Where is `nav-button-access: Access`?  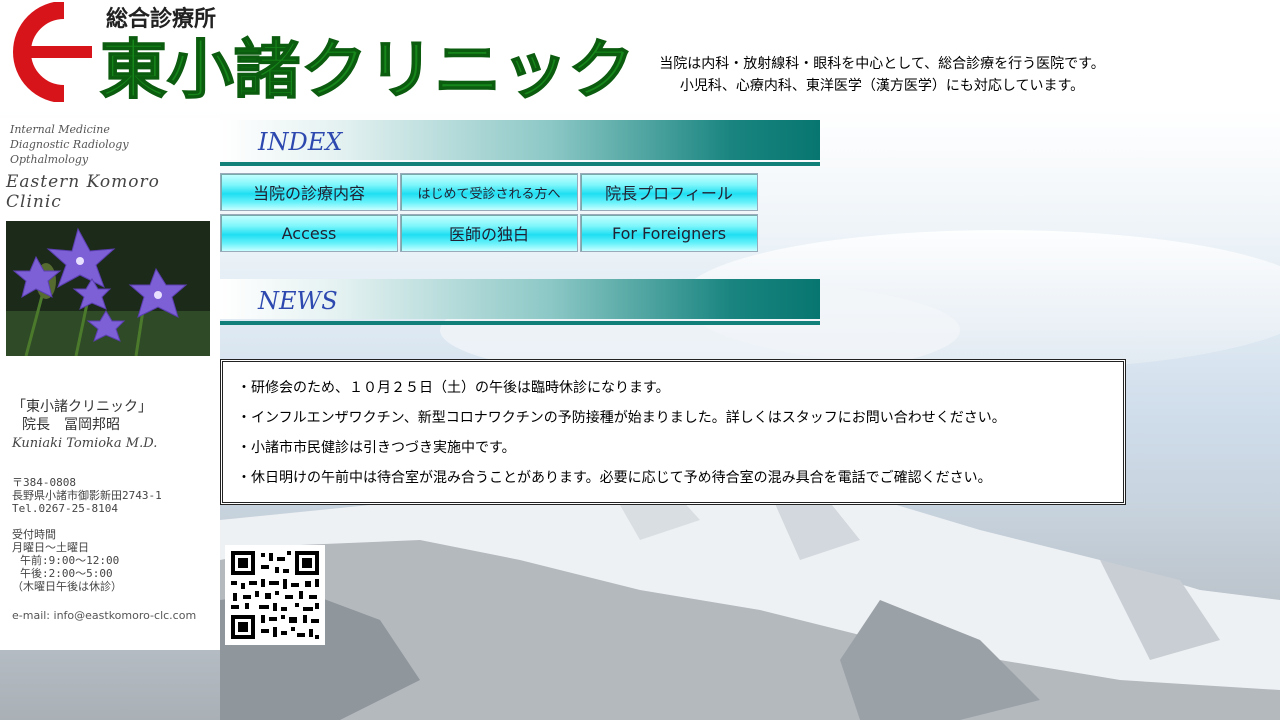 nav-button-access: Access is located at coordinates (309, 233).